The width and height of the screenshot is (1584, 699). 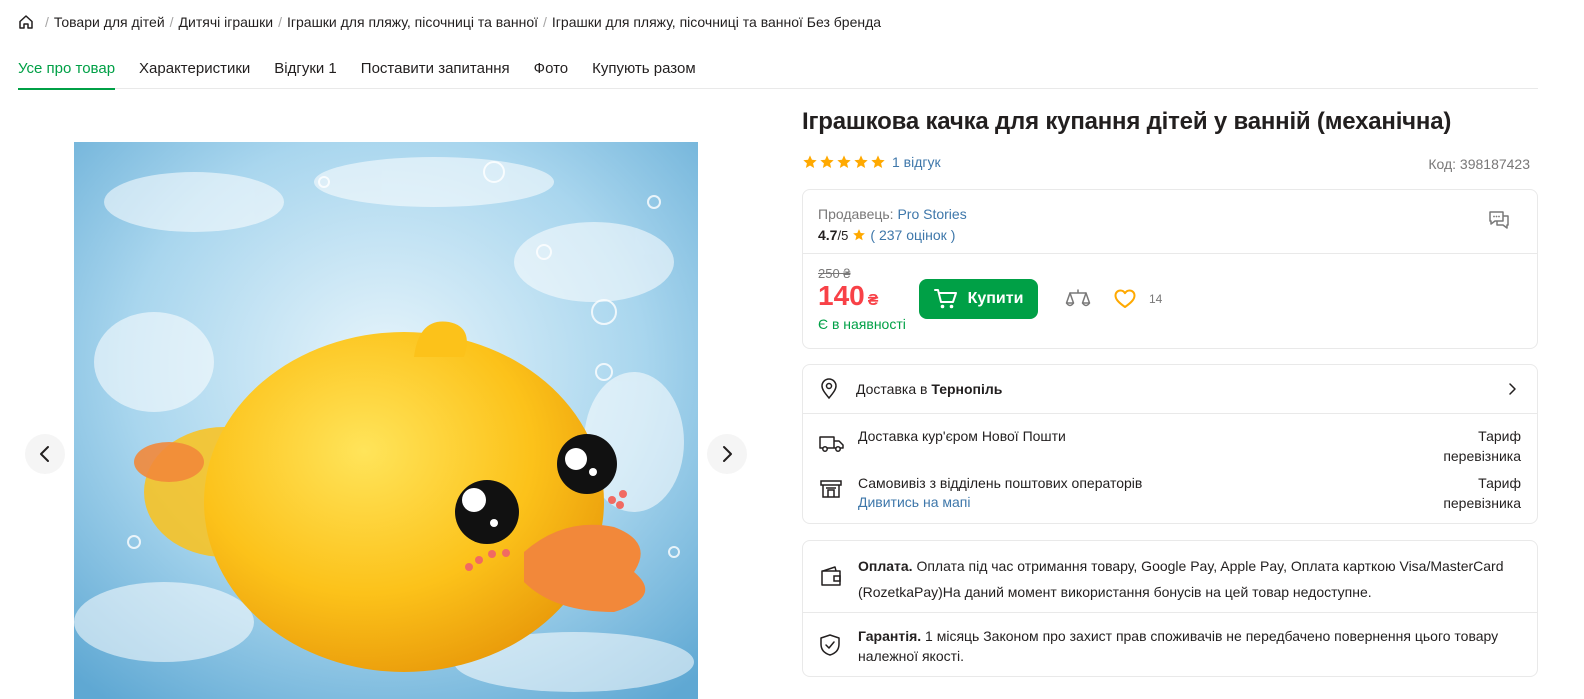 What do you see at coordinates (1078, 301) in the screenshot?
I see `compare-scales-icon` at bounding box center [1078, 301].